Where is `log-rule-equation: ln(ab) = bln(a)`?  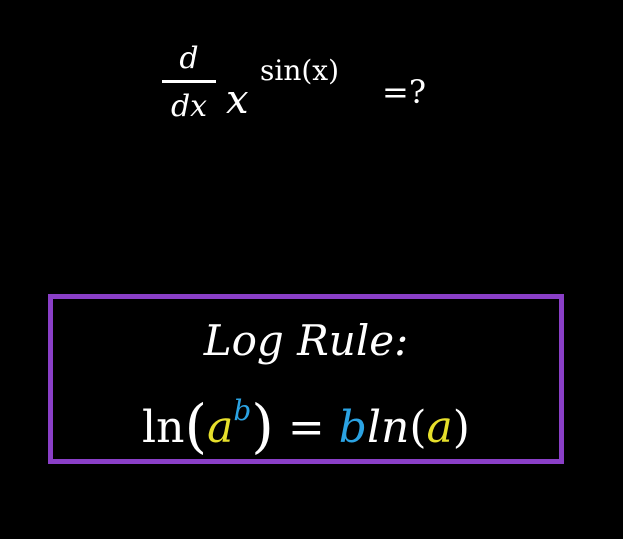 log-rule-equation: ln(ab) = bln(a) is located at coordinates (306, 419).